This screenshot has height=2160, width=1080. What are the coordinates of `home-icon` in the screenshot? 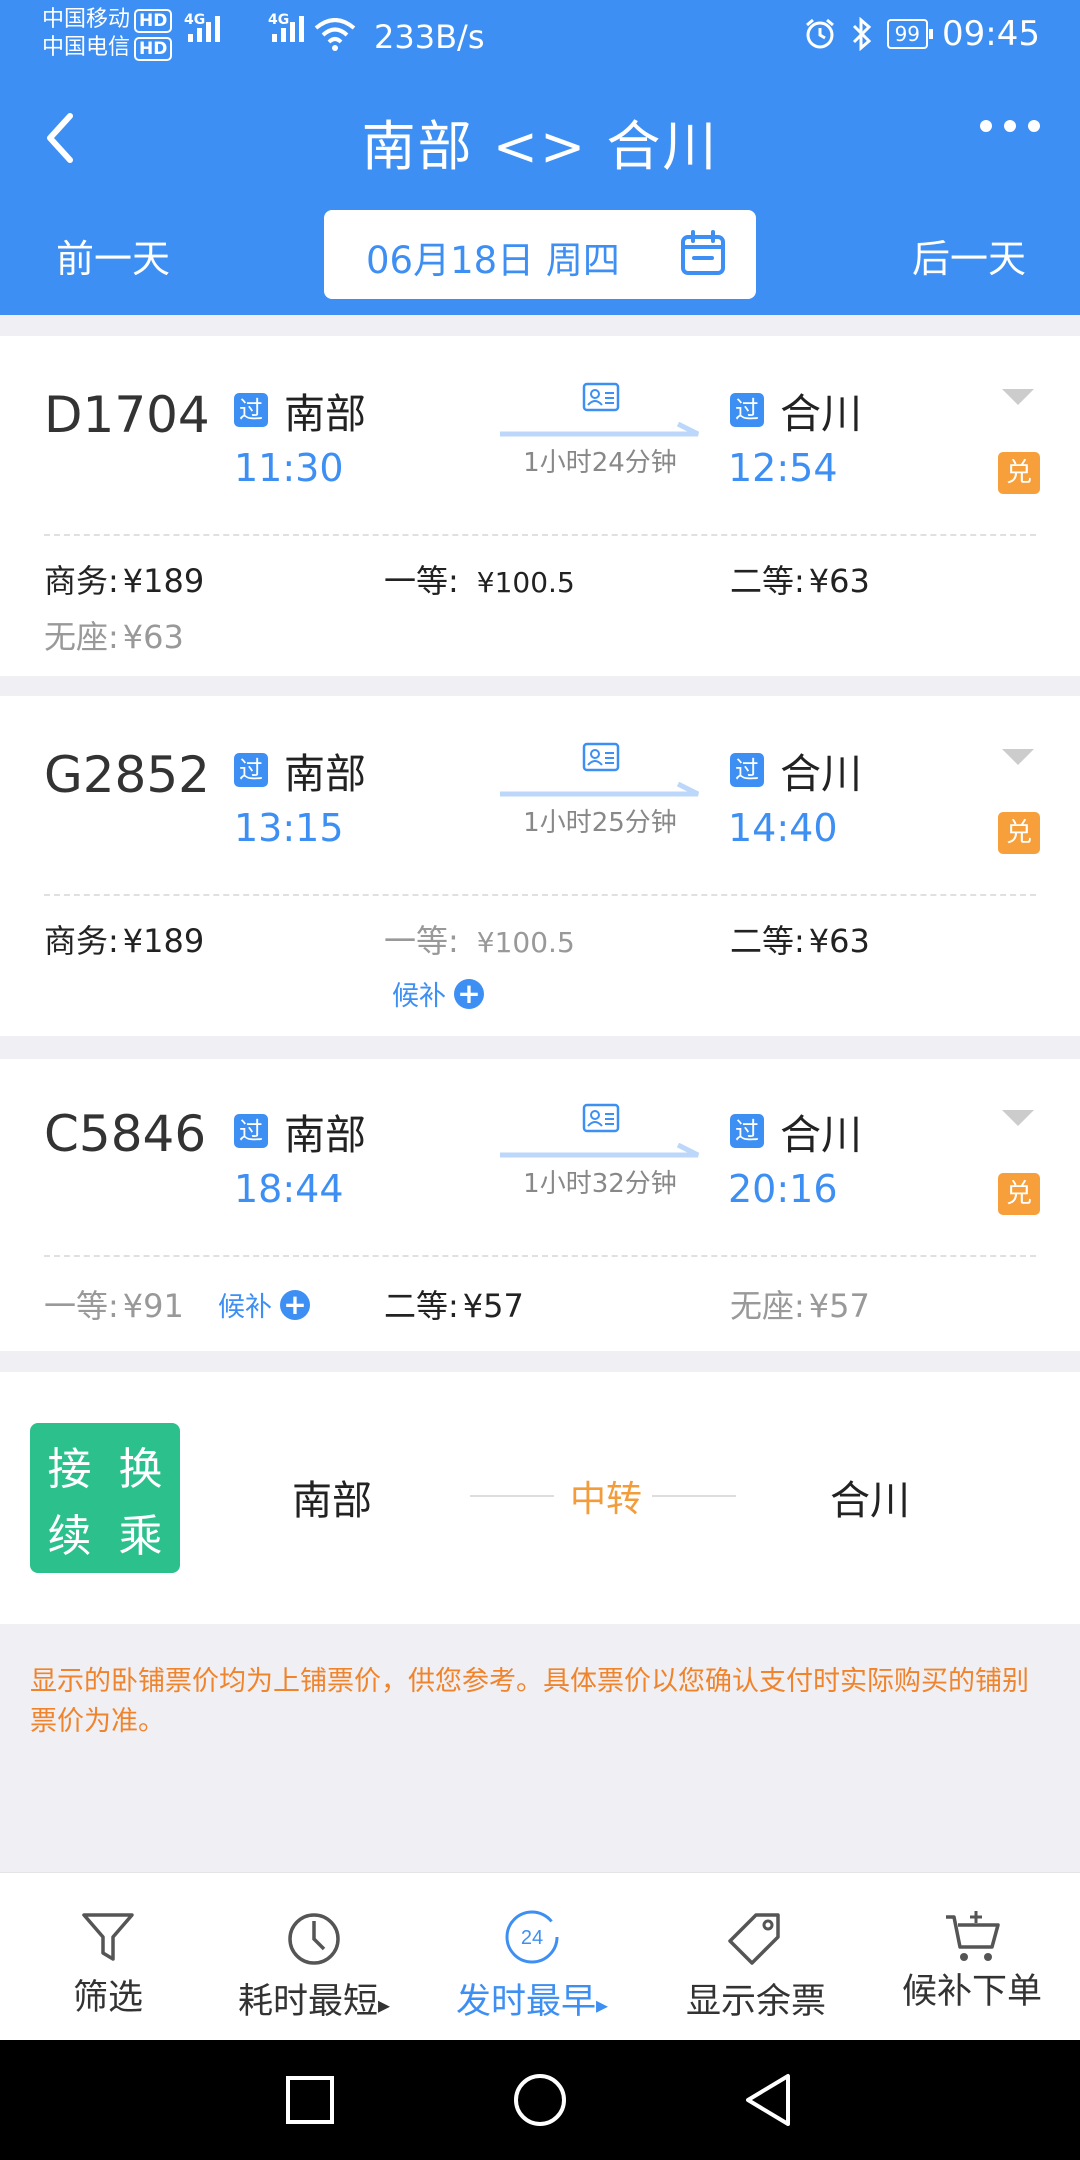 It's located at (540, 2100).